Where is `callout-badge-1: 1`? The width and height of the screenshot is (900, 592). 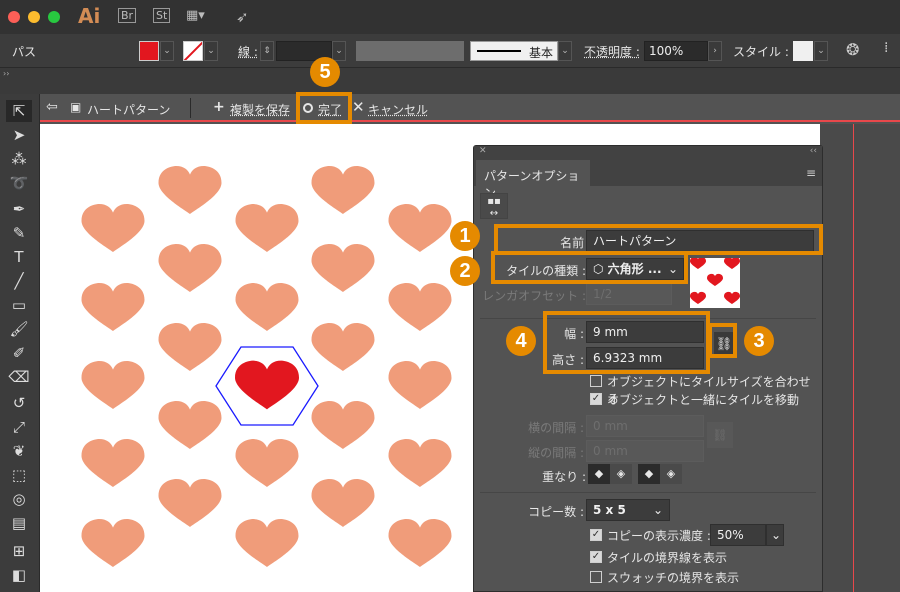
callout-badge-1: 1 is located at coordinates (465, 236).